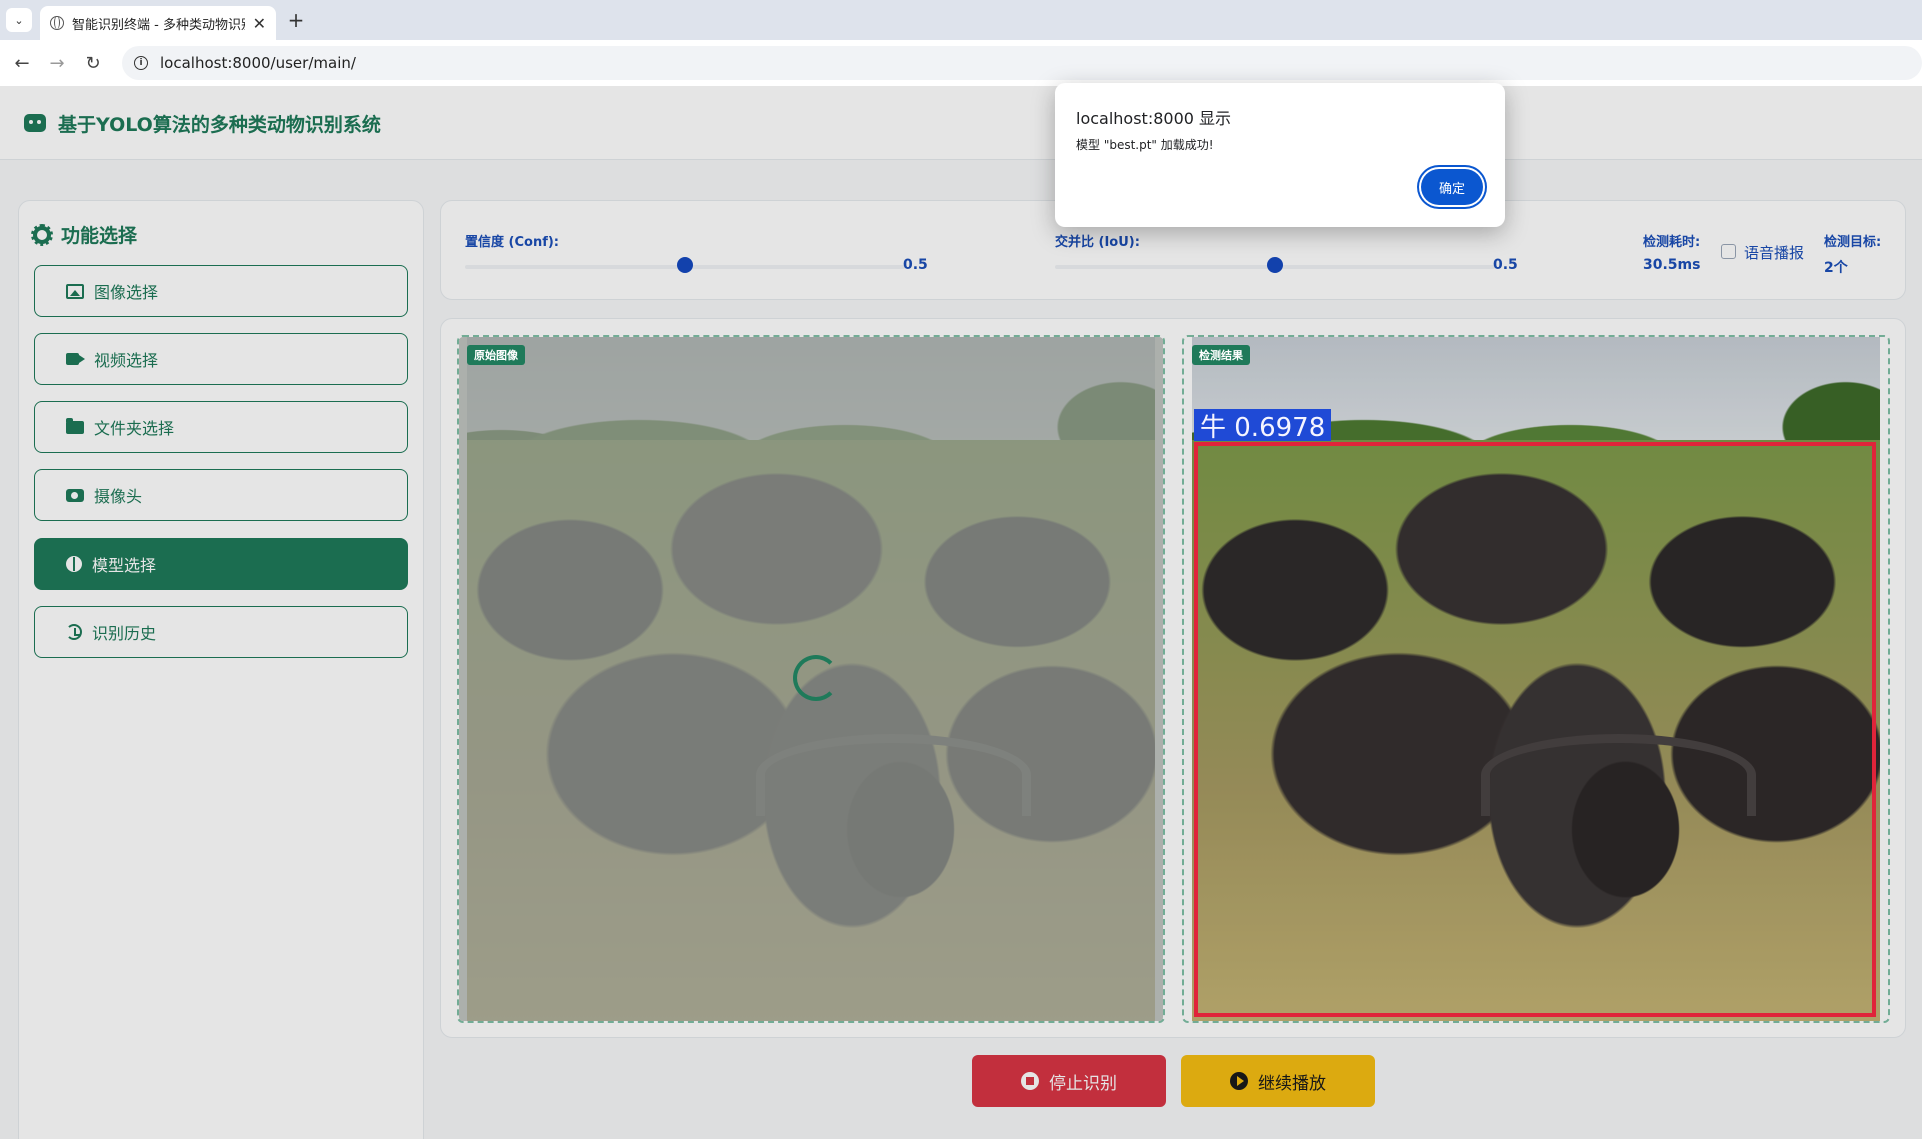 The height and width of the screenshot is (1139, 1922). What do you see at coordinates (1263, 426) in the screenshot?
I see `detection-label: 牛 0.6978` at bounding box center [1263, 426].